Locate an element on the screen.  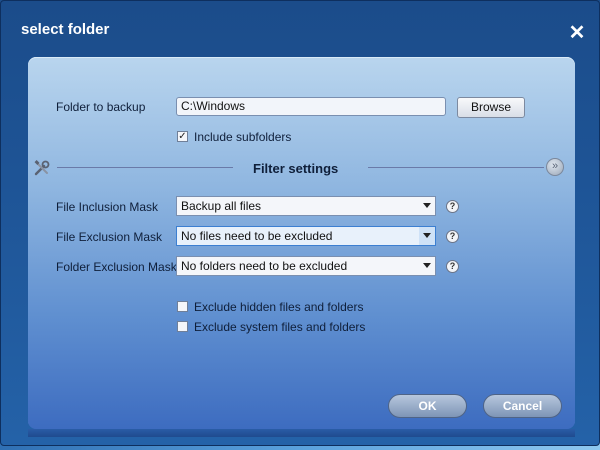
file-exclusion-mask-select: No files need to be excluded is located at coordinates (306, 236).